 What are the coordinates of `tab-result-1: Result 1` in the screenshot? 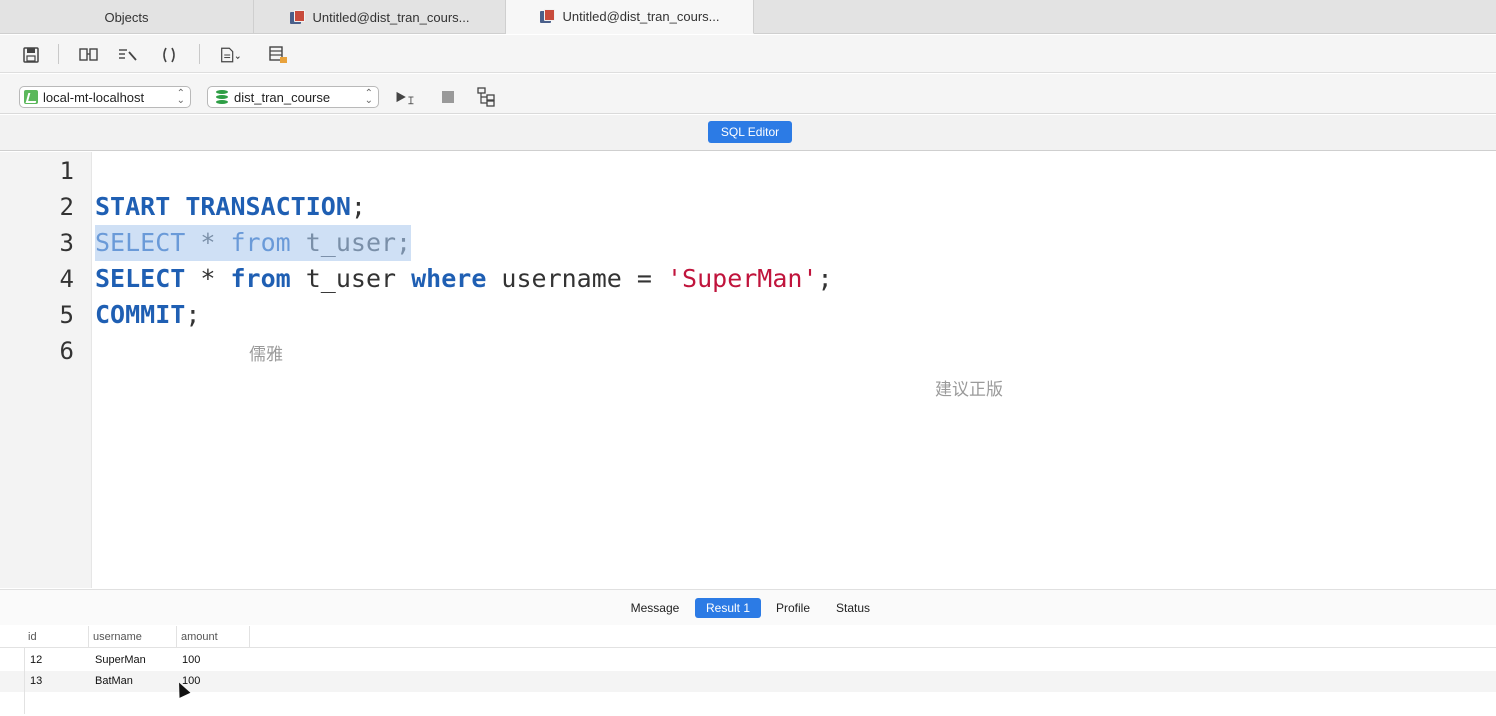 It's located at (728, 608).